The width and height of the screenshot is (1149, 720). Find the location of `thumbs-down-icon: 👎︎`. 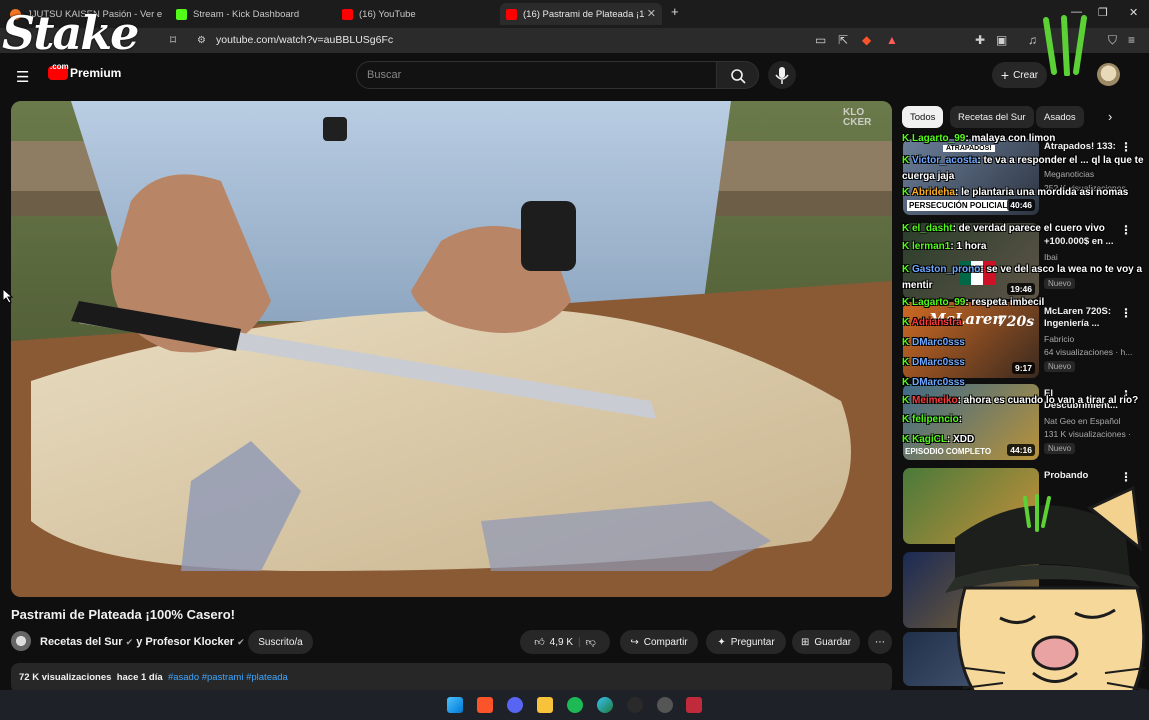

thumbs-down-icon: 👎︎ is located at coordinates (591, 642).